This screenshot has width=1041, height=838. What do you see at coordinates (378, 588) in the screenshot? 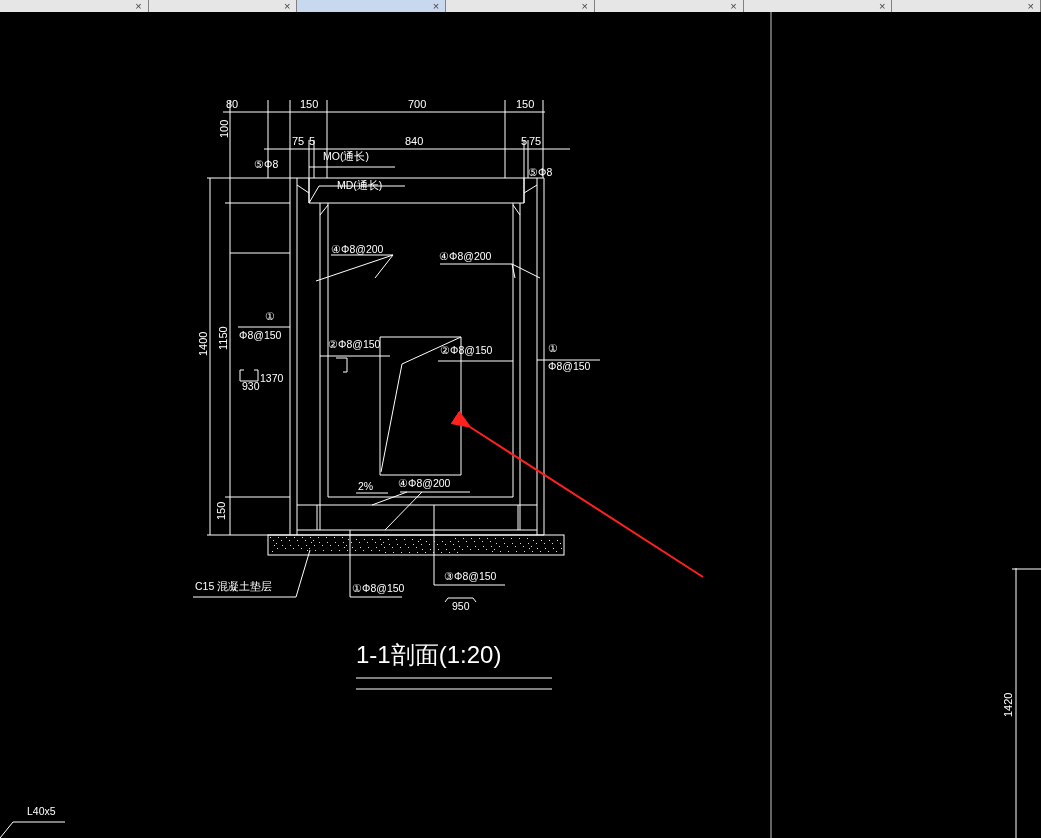
I see `annotation-text: ①Φ8@150` at bounding box center [378, 588].